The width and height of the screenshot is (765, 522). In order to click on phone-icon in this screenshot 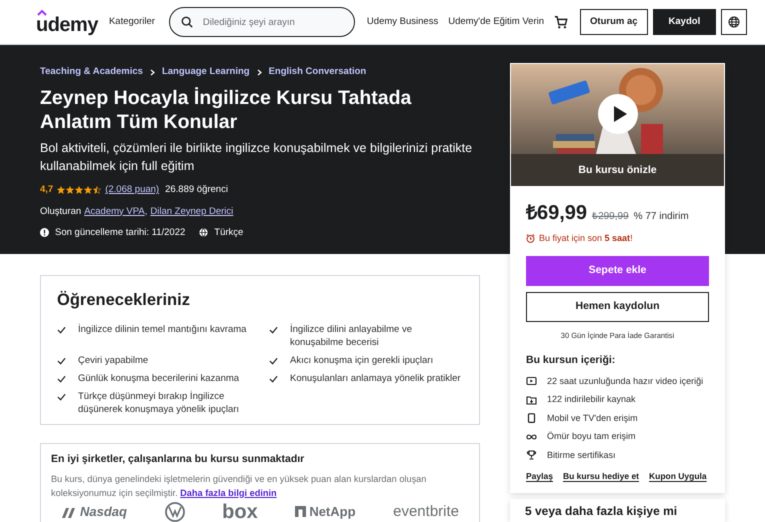, I will do `click(531, 418)`.